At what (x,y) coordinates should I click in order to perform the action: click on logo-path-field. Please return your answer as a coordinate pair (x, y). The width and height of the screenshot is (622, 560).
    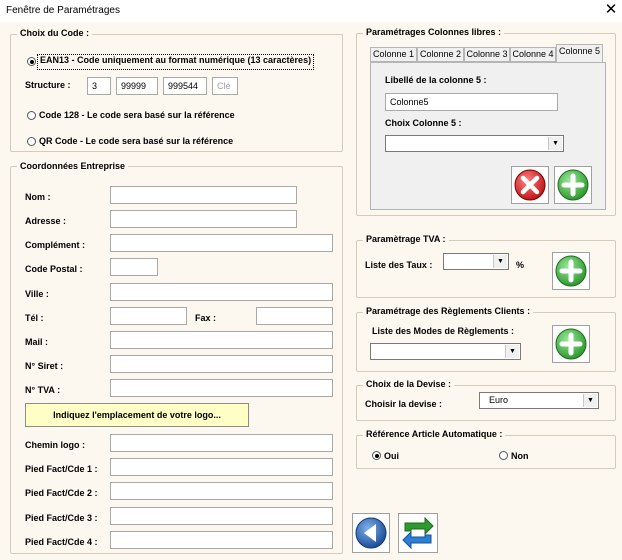
    Looking at the image, I should click on (221, 443).